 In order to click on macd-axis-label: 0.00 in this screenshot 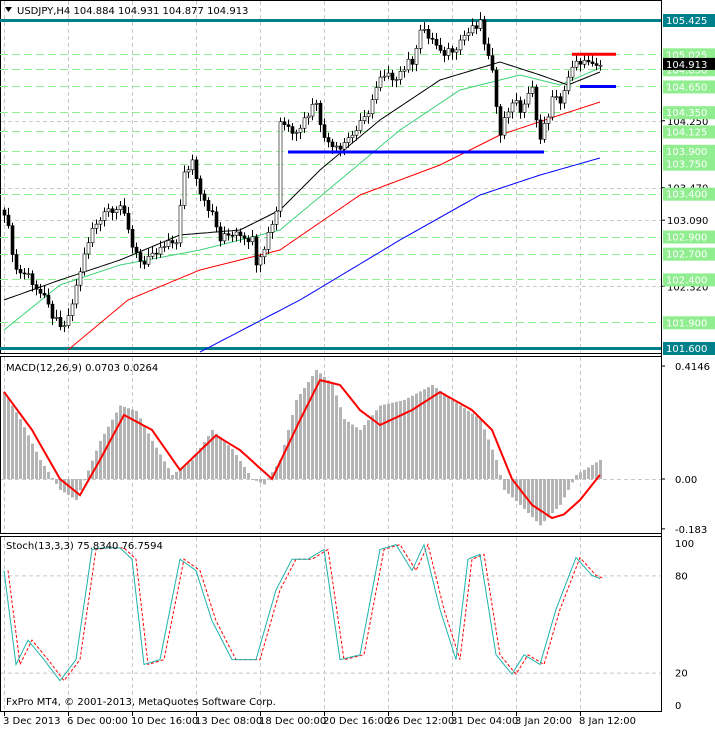, I will do `click(686, 480)`.